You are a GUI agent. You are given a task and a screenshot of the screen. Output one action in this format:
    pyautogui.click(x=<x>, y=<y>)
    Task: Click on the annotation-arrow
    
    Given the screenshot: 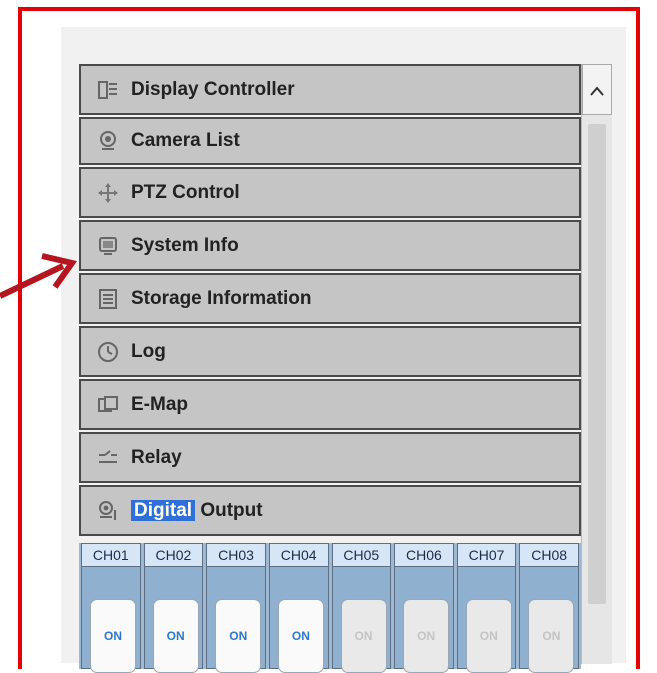 What is the action you would take?
    pyautogui.click(x=39, y=276)
    